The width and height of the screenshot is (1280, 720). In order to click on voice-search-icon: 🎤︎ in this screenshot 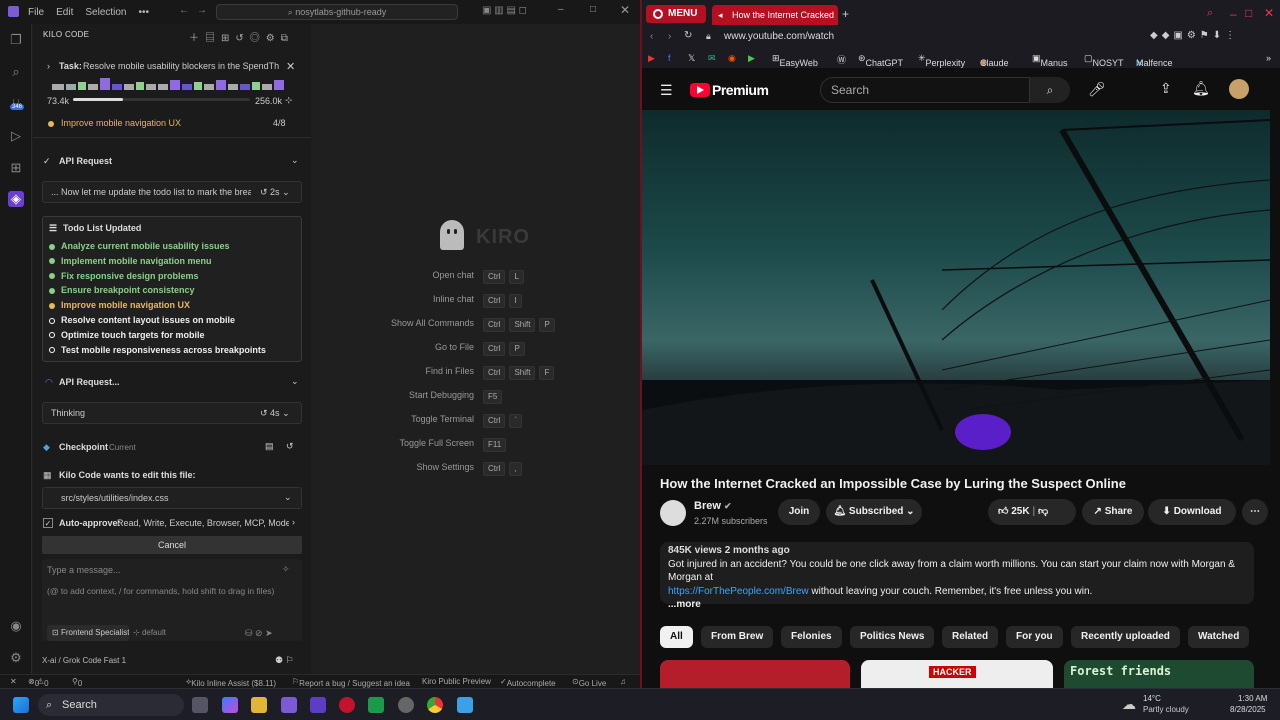, I will do `click(1097, 89)`.